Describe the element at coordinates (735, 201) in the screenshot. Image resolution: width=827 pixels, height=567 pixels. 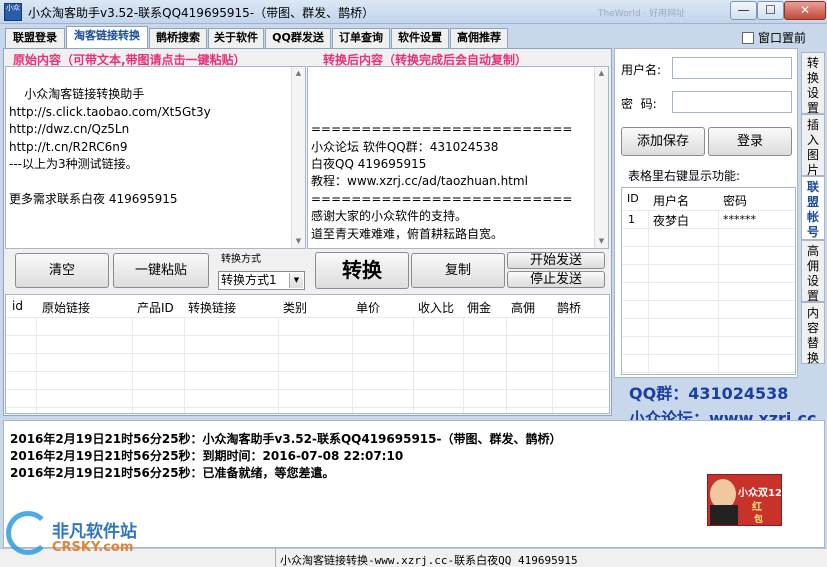
I see `column-header: 密码` at that location.